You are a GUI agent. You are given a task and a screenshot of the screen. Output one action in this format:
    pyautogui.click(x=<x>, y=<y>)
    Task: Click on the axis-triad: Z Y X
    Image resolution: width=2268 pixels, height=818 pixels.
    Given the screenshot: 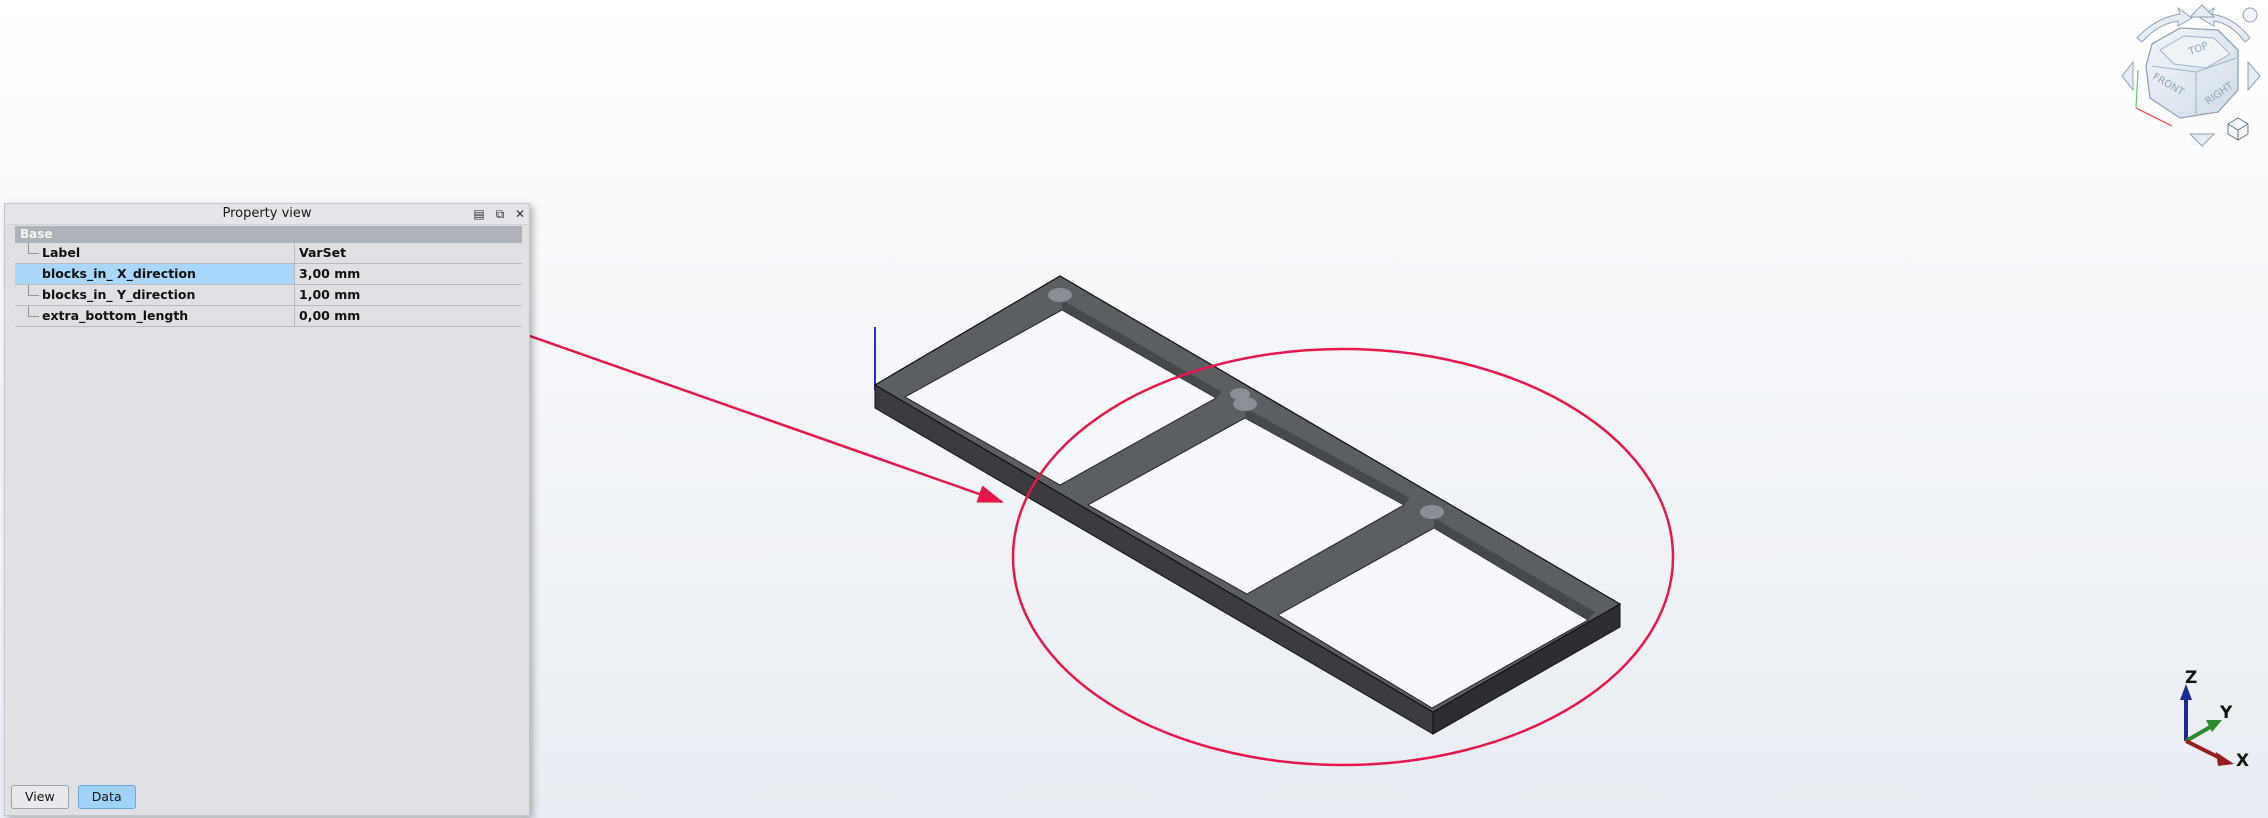 What is the action you would take?
    pyautogui.click(x=2214, y=719)
    